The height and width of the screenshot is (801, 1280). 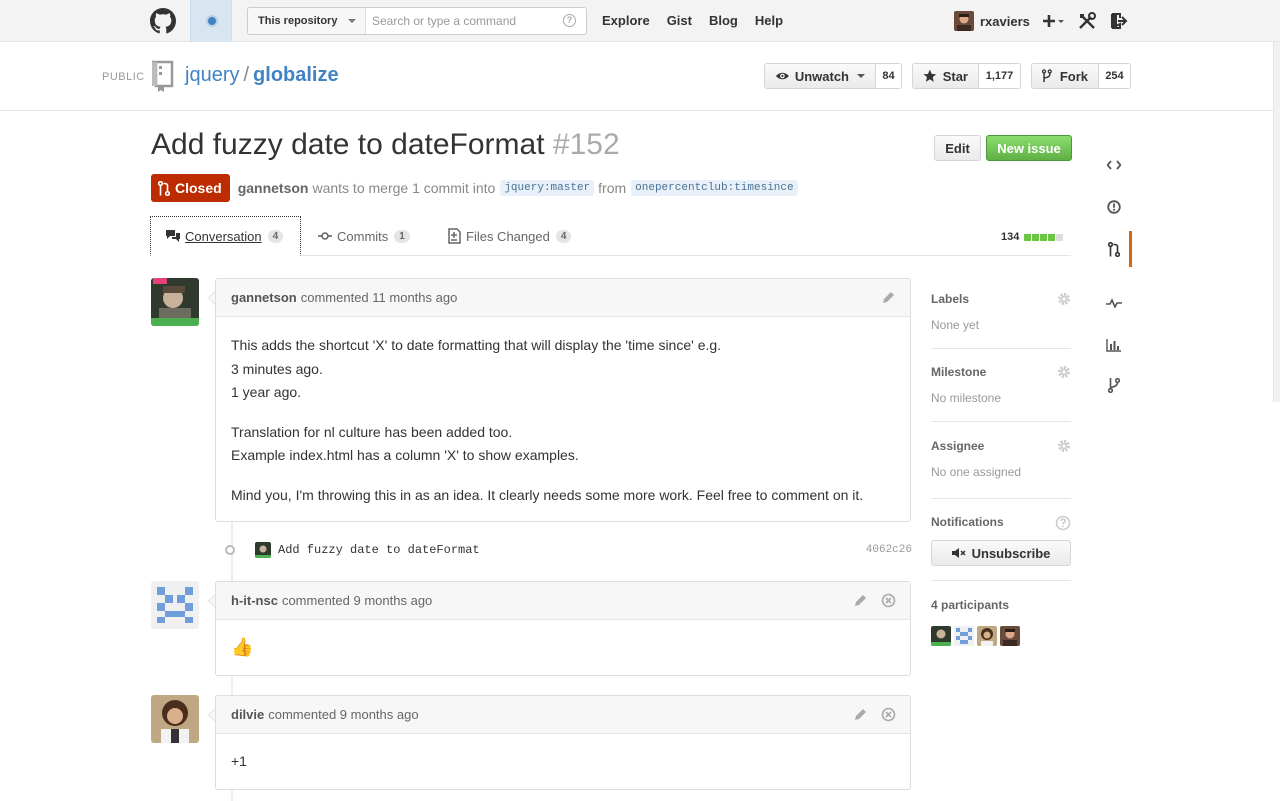 I want to click on unsubscribe-button: Unsubscribe, so click(x=1001, y=553).